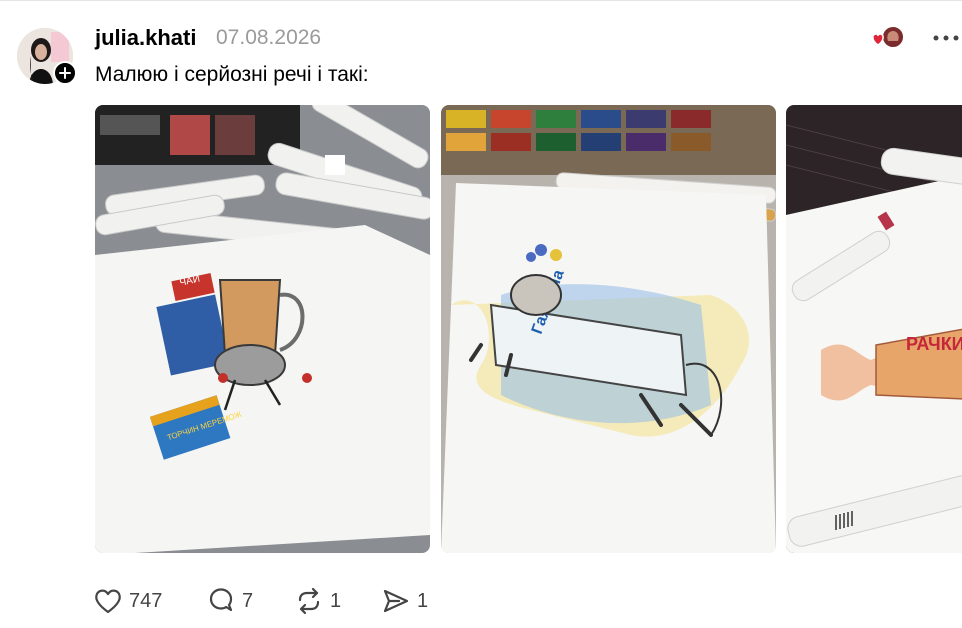  I want to click on candy-text: РАЧКИ, so click(934, 344).